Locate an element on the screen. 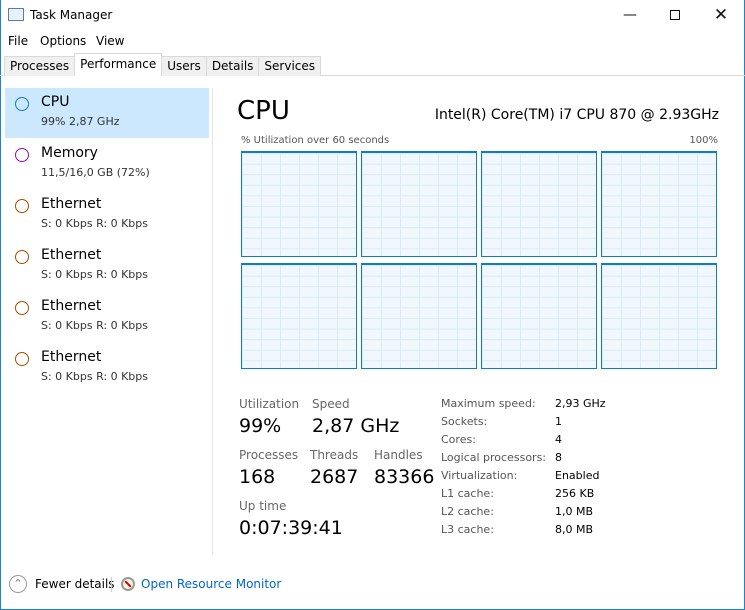 Image resolution: width=745 pixels, height=610 pixels. graph-label: % Utilization over 60 seconds is located at coordinates (315, 140).